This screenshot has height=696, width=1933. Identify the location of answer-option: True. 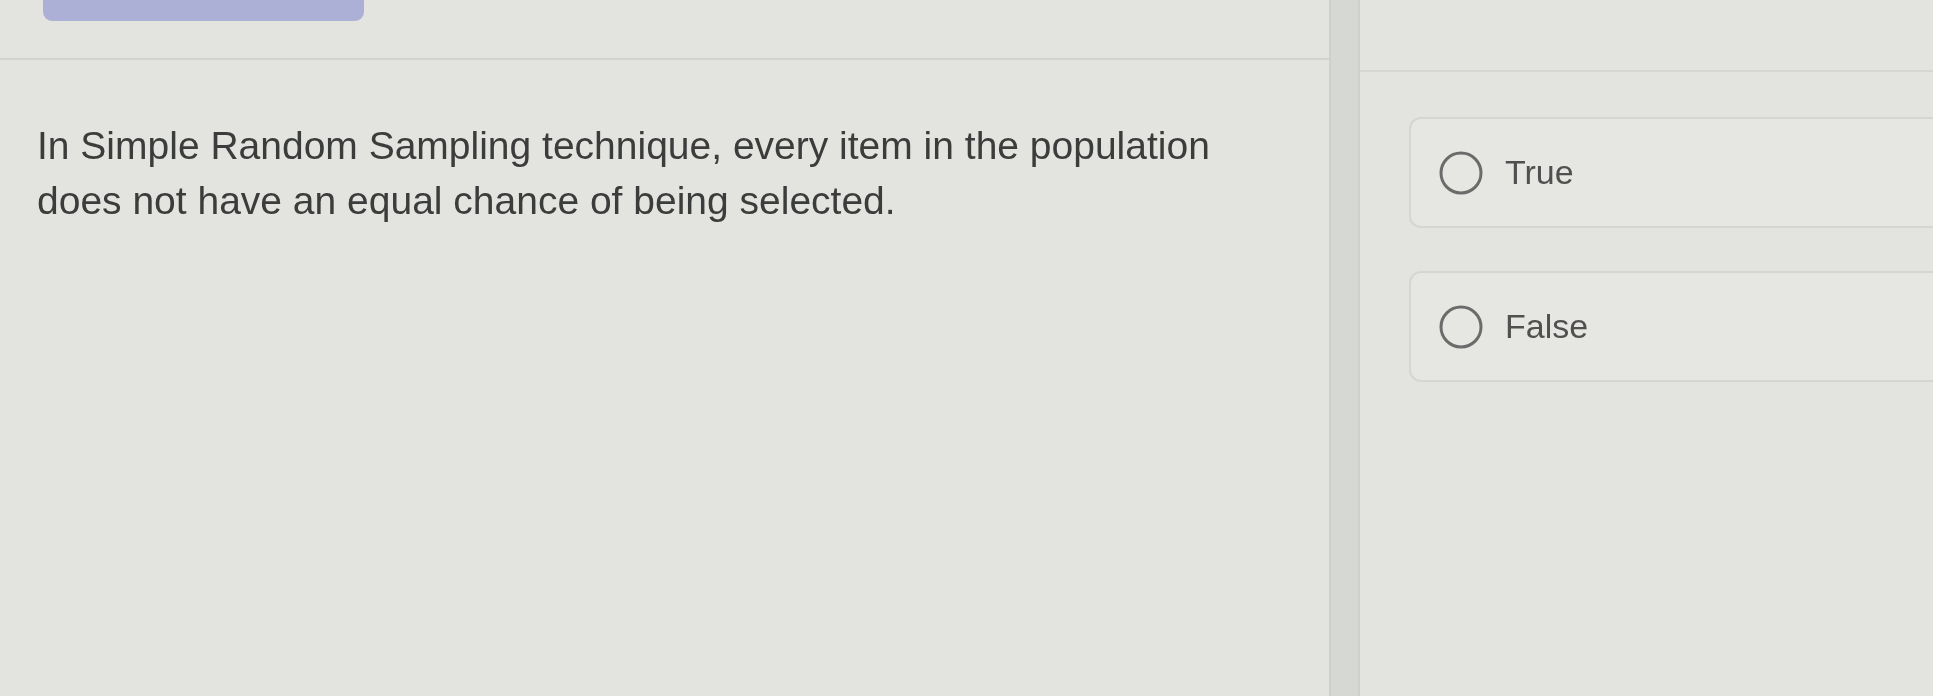
(1671, 172).